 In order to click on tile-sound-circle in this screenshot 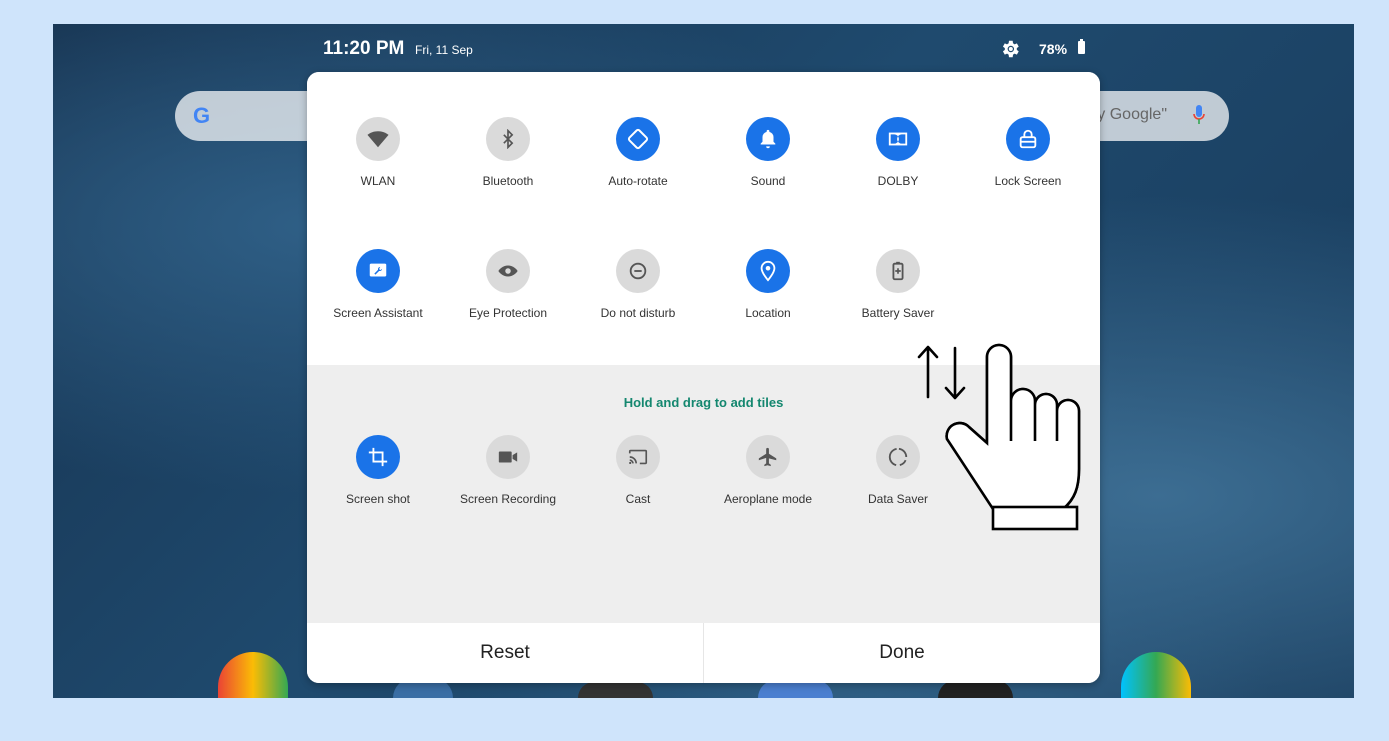, I will do `click(768, 139)`.